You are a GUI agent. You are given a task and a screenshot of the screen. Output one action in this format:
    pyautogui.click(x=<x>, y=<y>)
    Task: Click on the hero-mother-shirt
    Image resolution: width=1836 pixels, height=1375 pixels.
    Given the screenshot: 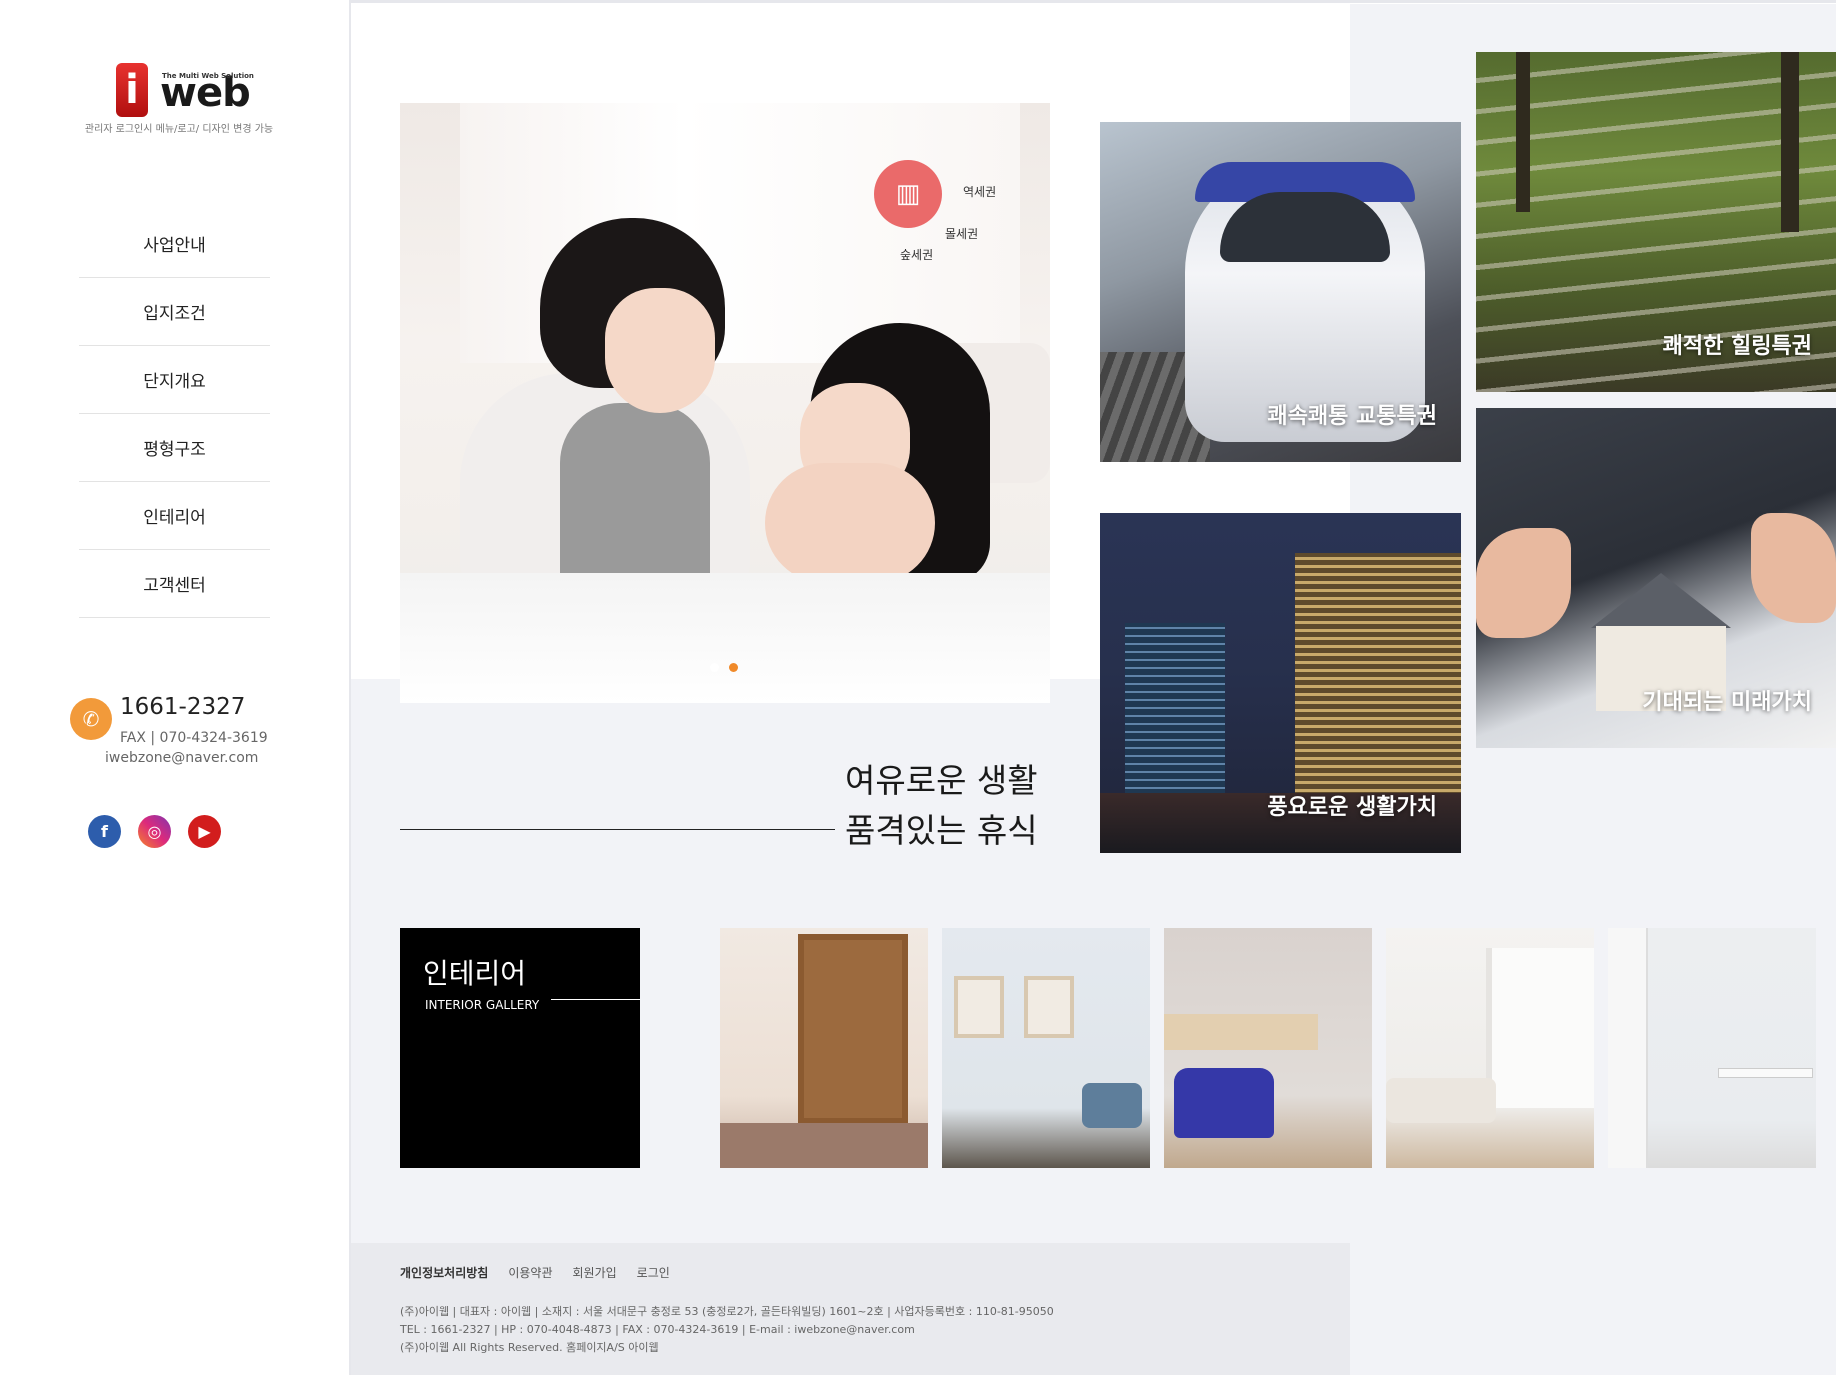 What is the action you would take?
    pyautogui.click(x=635, y=498)
    